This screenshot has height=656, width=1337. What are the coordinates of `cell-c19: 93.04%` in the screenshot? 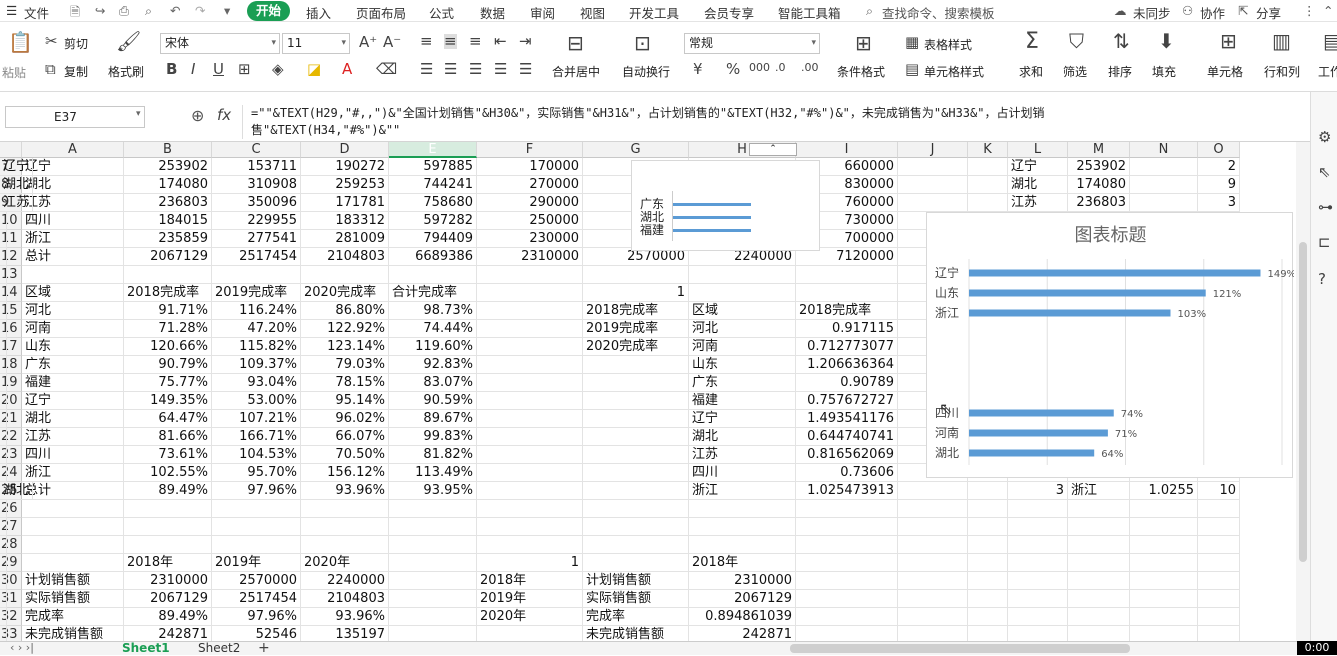 It's located at (256, 383).